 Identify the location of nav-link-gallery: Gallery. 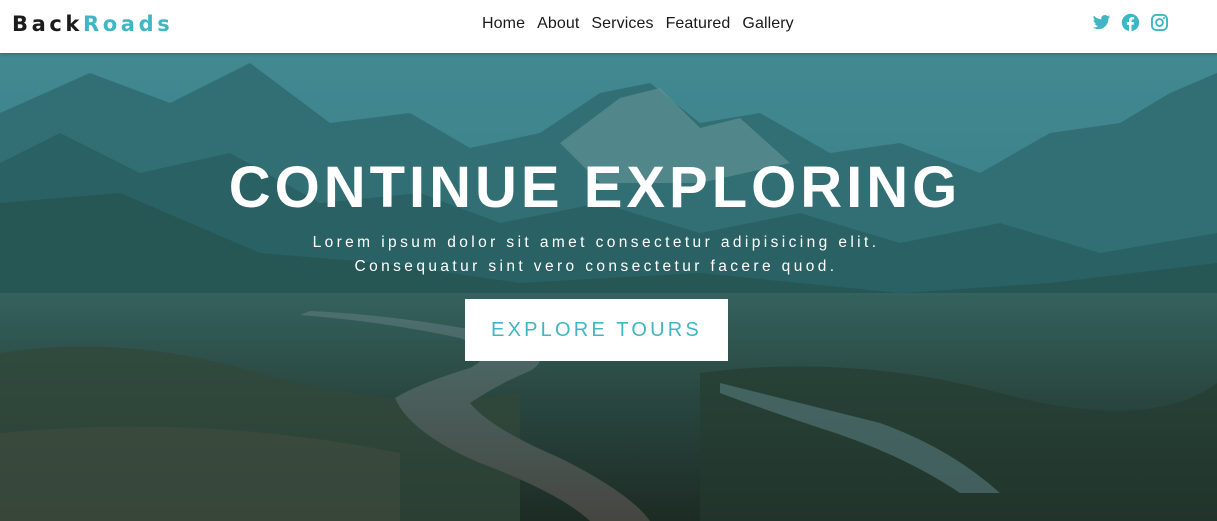
(767, 23).